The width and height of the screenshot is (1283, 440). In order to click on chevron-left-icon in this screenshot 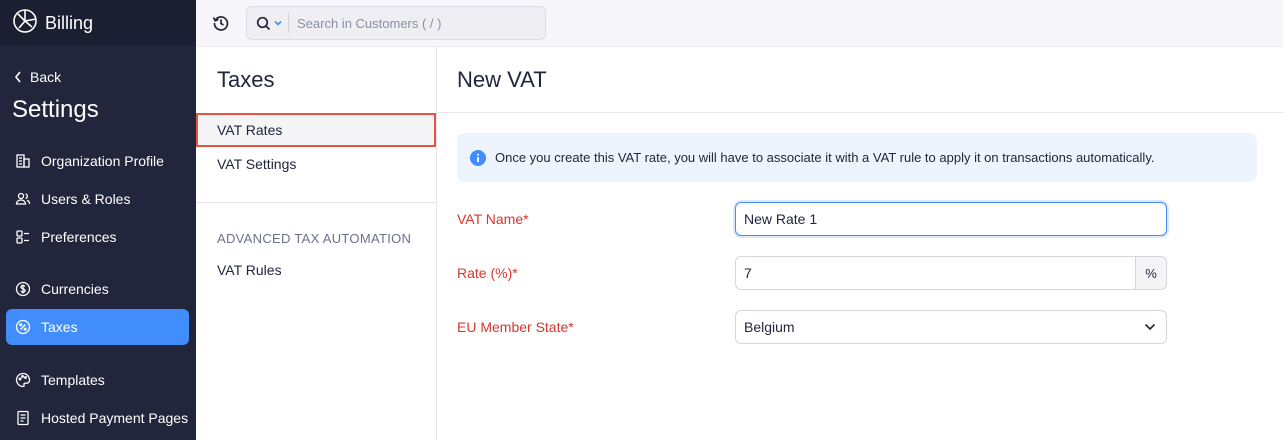, I will do `click(17, 77)`.